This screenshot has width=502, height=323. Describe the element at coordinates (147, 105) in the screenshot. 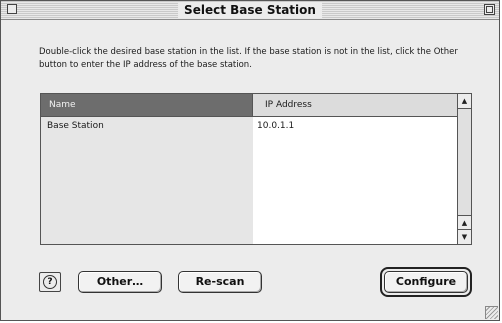

I see `column-header-name: Name` at that location.